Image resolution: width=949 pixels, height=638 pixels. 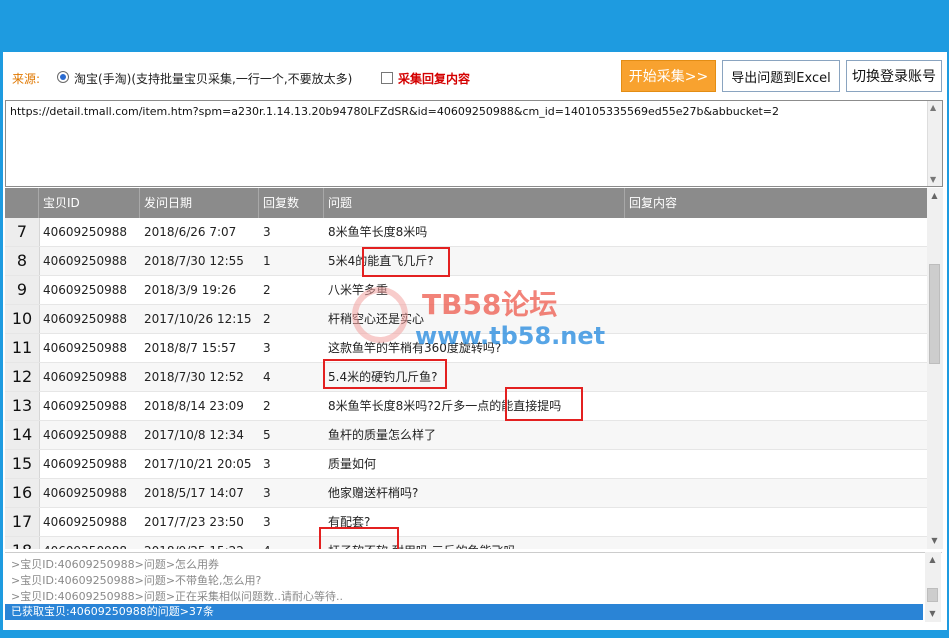 I want to click on cell-ask-date: 2018/7/30 12:55, so click(x=194, y=261).